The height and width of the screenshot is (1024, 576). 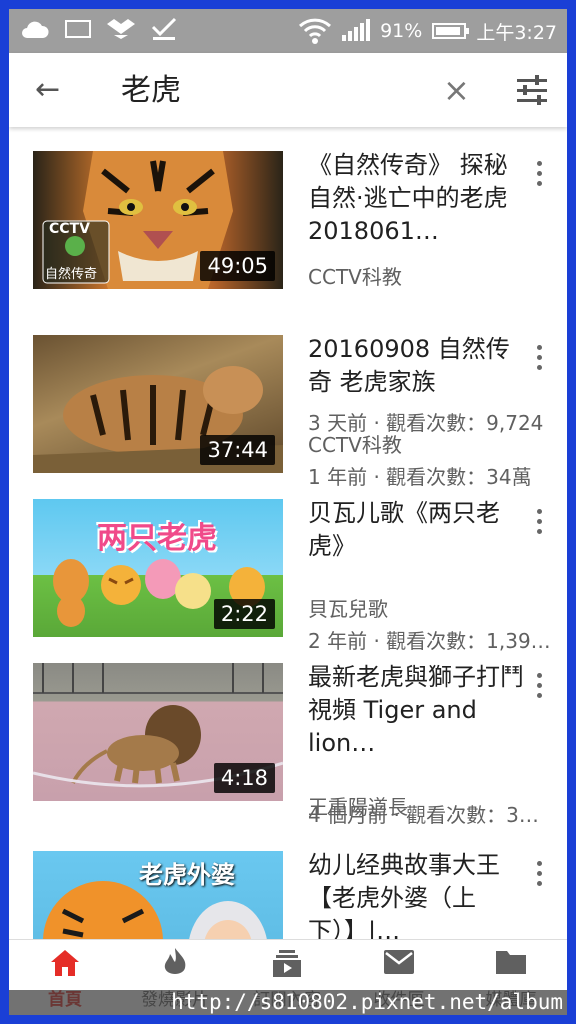 What do you see at coordinates (315, 31) in the screenshot?
I see `wifi-icon` at bounding box center [315, 31].